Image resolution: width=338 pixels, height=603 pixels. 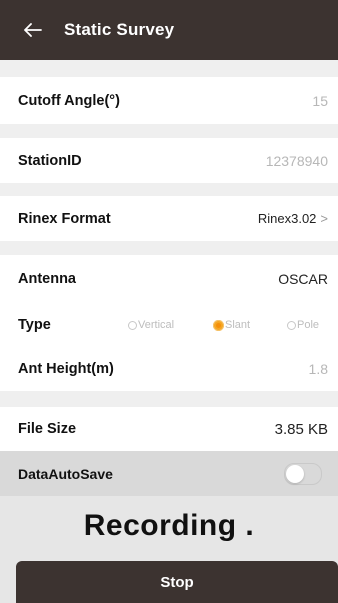 I want to click on type-option-vertical: Vertical, so click(x=151, y=325).